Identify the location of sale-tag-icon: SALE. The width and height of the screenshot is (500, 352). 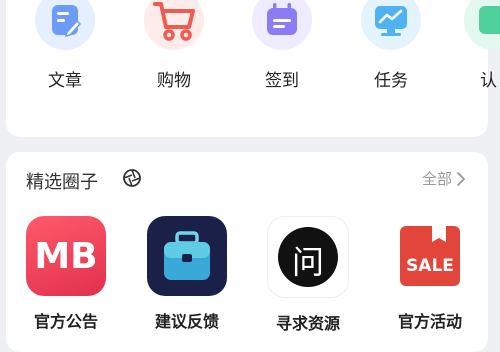
(430, 256).